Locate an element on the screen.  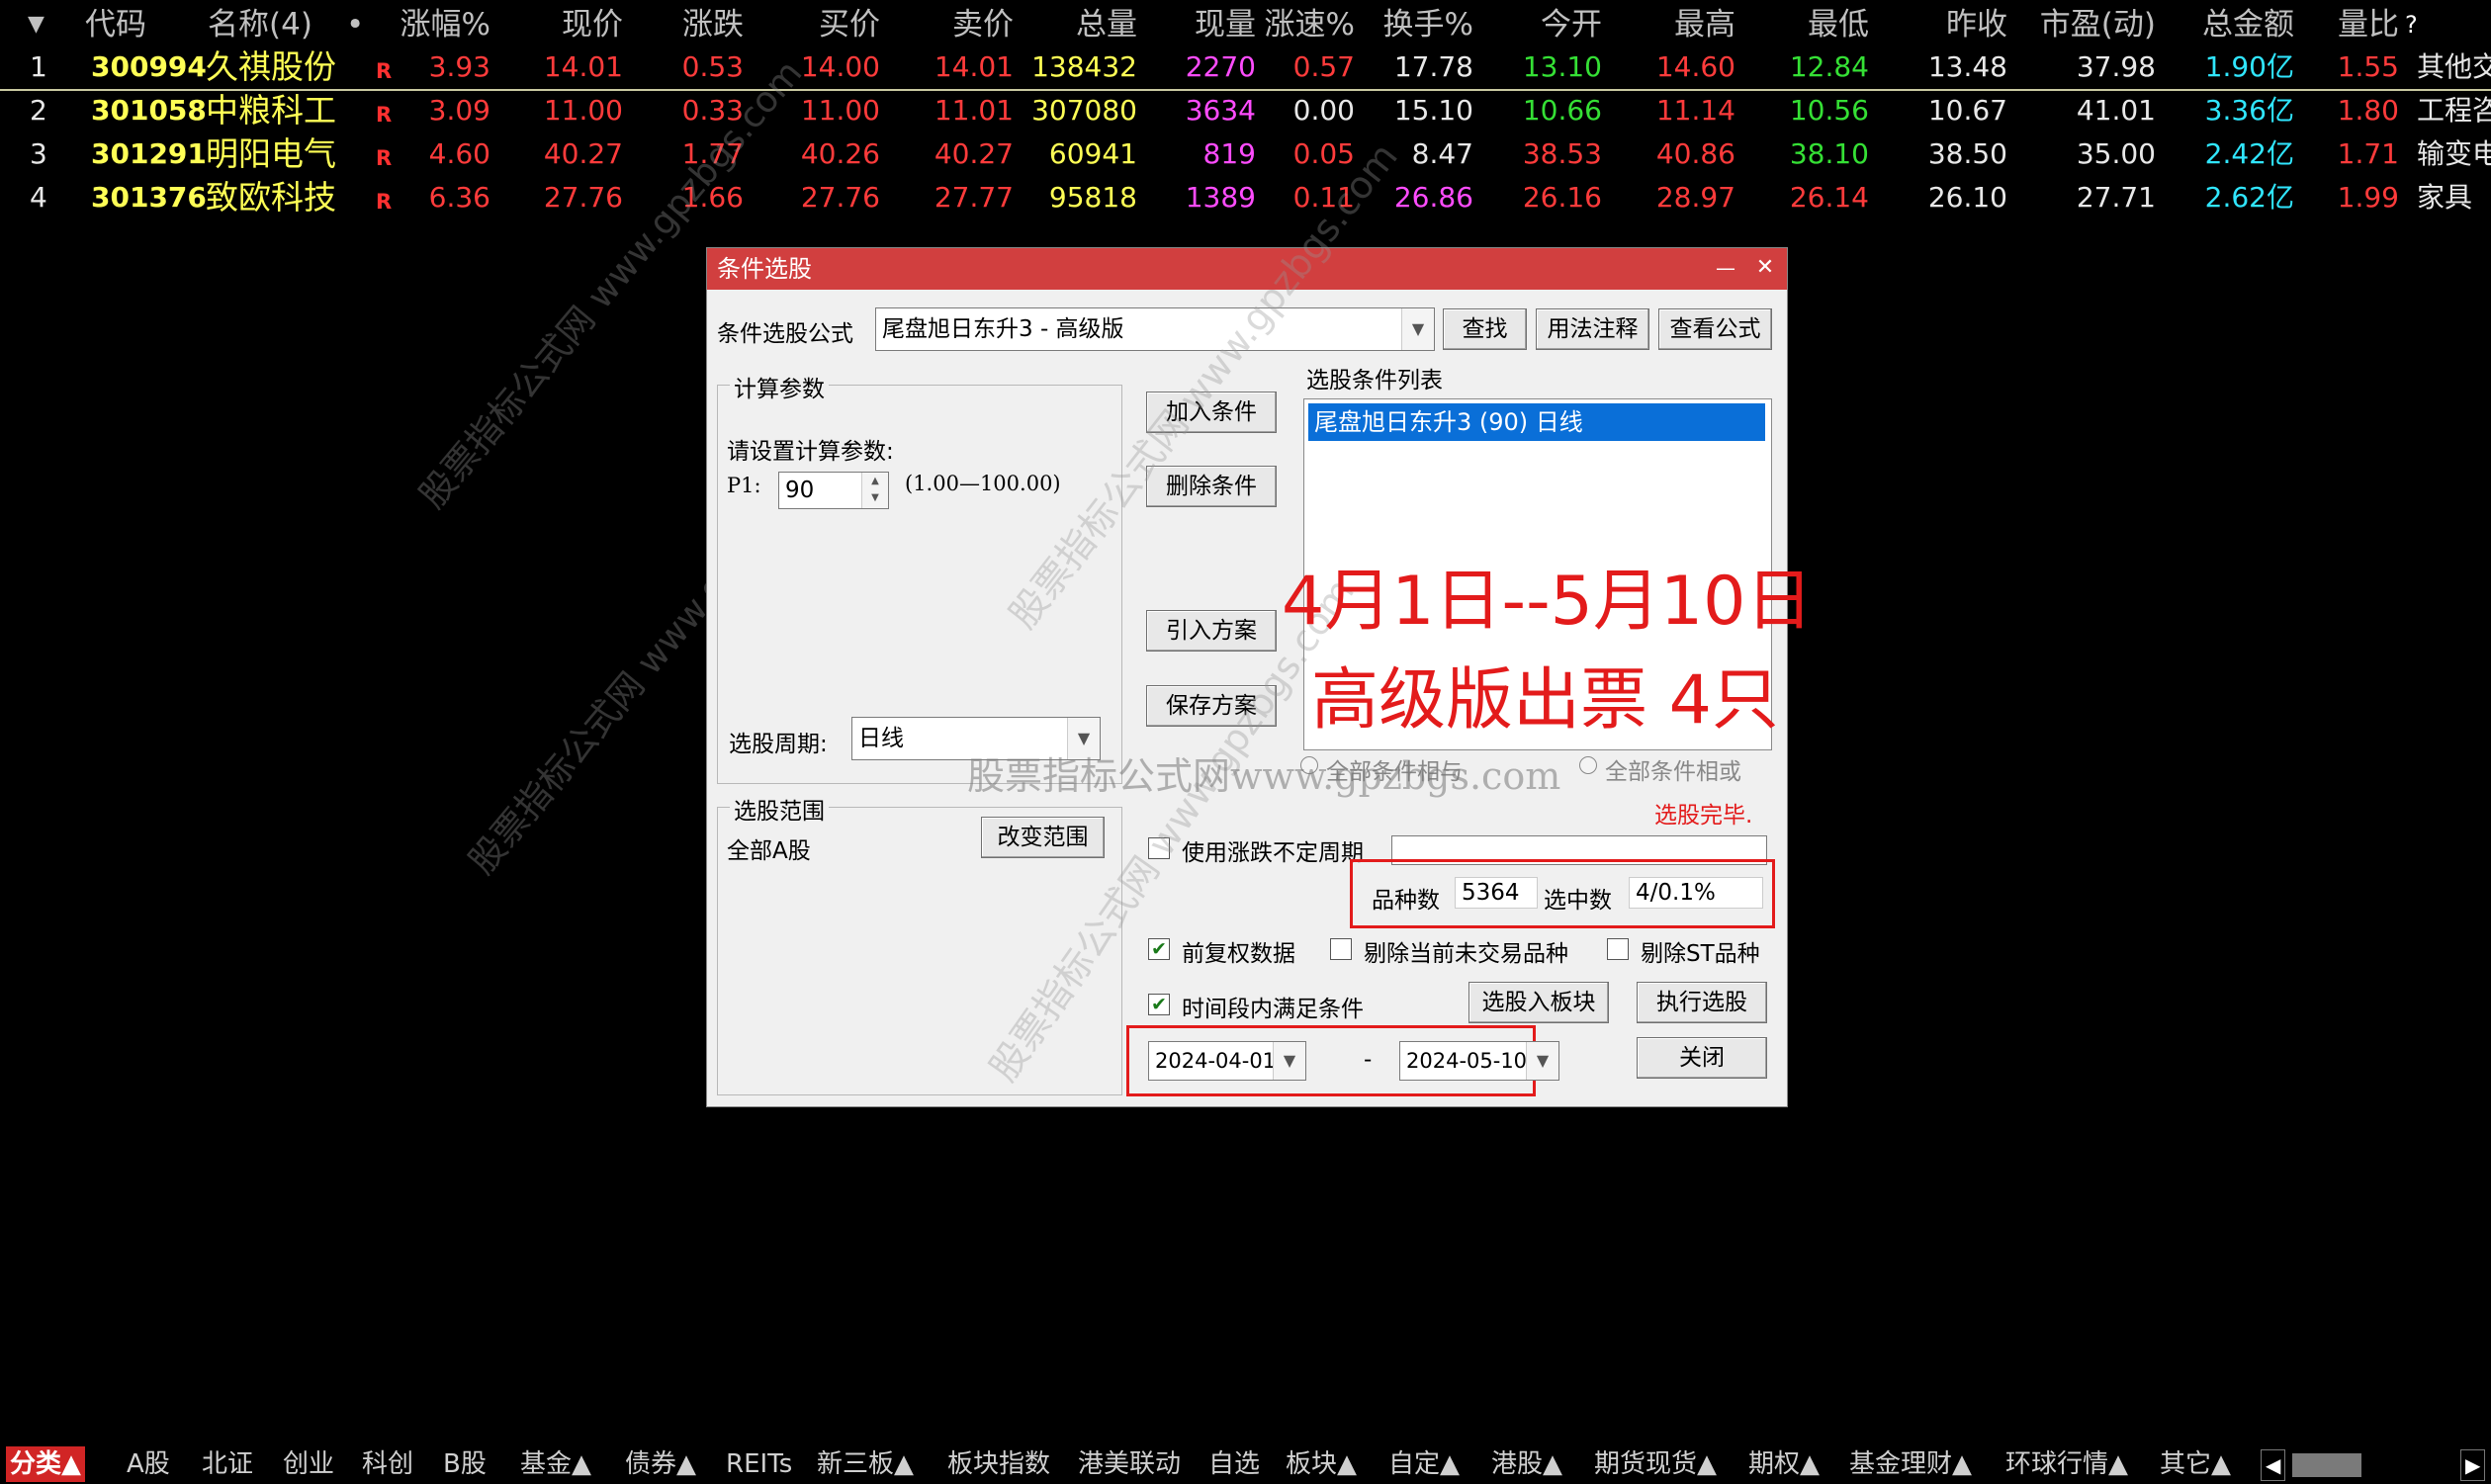
cell-ask: 14.01 is located at coordinates (974, 66).